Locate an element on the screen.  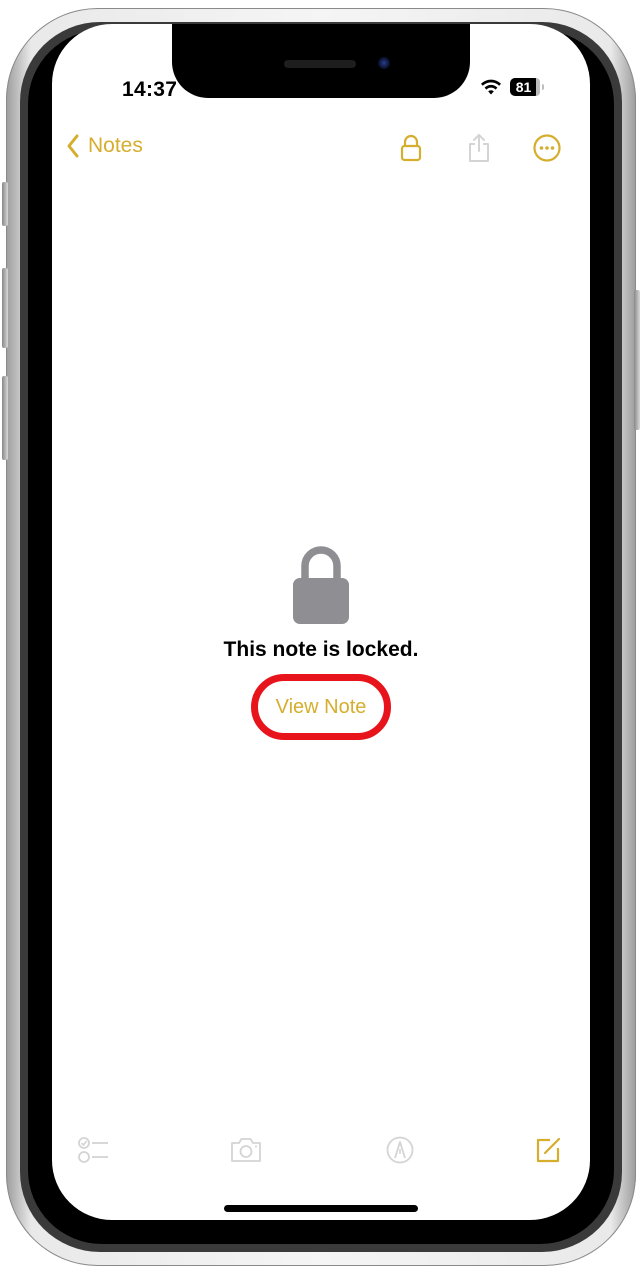
earpiece-speaker is located at coordinates (320, 64).